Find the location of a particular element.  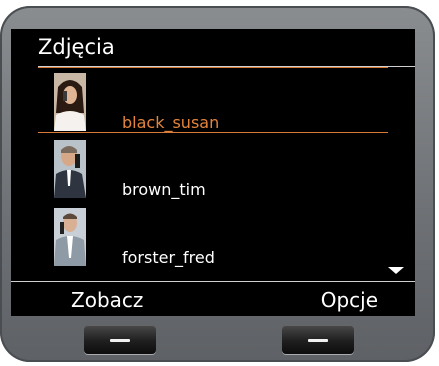

list-item-label: forster_fred is located at coordinates (168, 257).